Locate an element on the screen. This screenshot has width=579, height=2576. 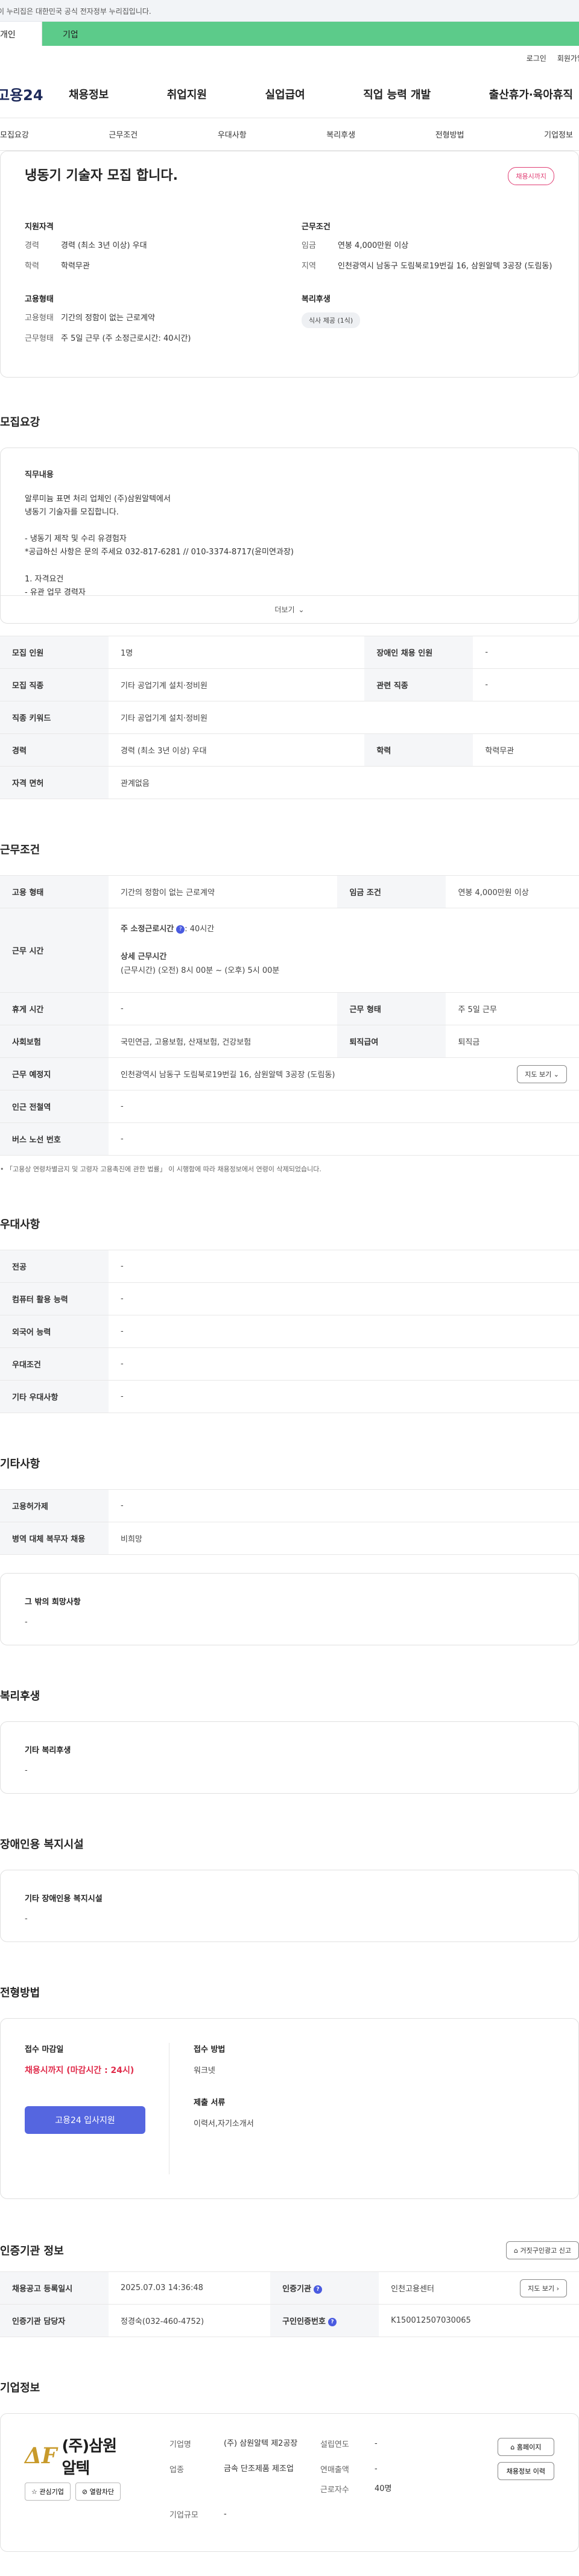
apply-button: 고용24 입사지원 is located at coordinates (85, 2120).